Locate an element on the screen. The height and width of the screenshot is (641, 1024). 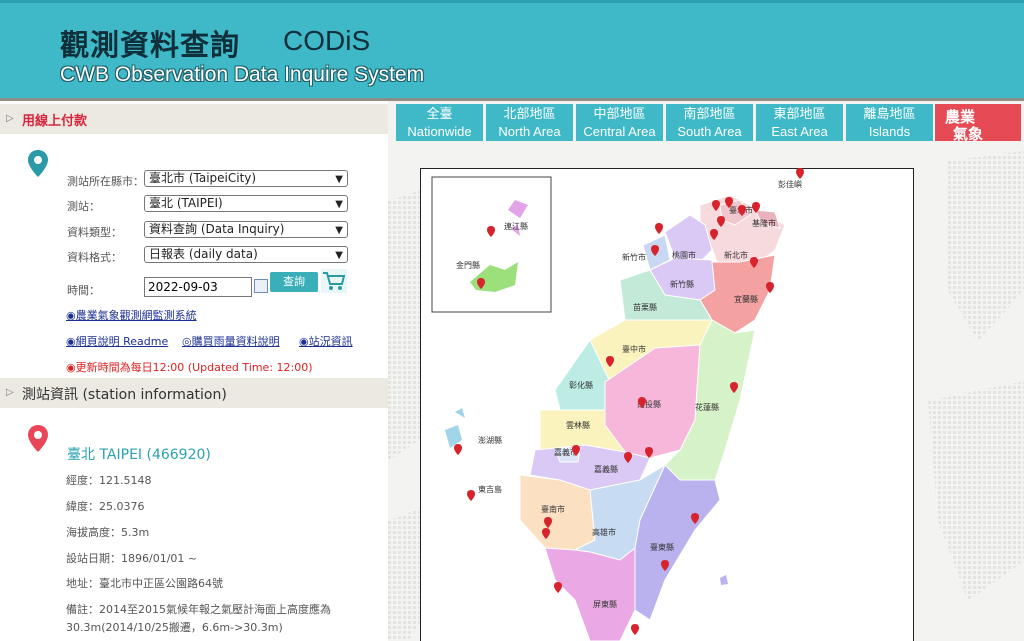
islands-inset-frame is located at coordinates (491, 244).